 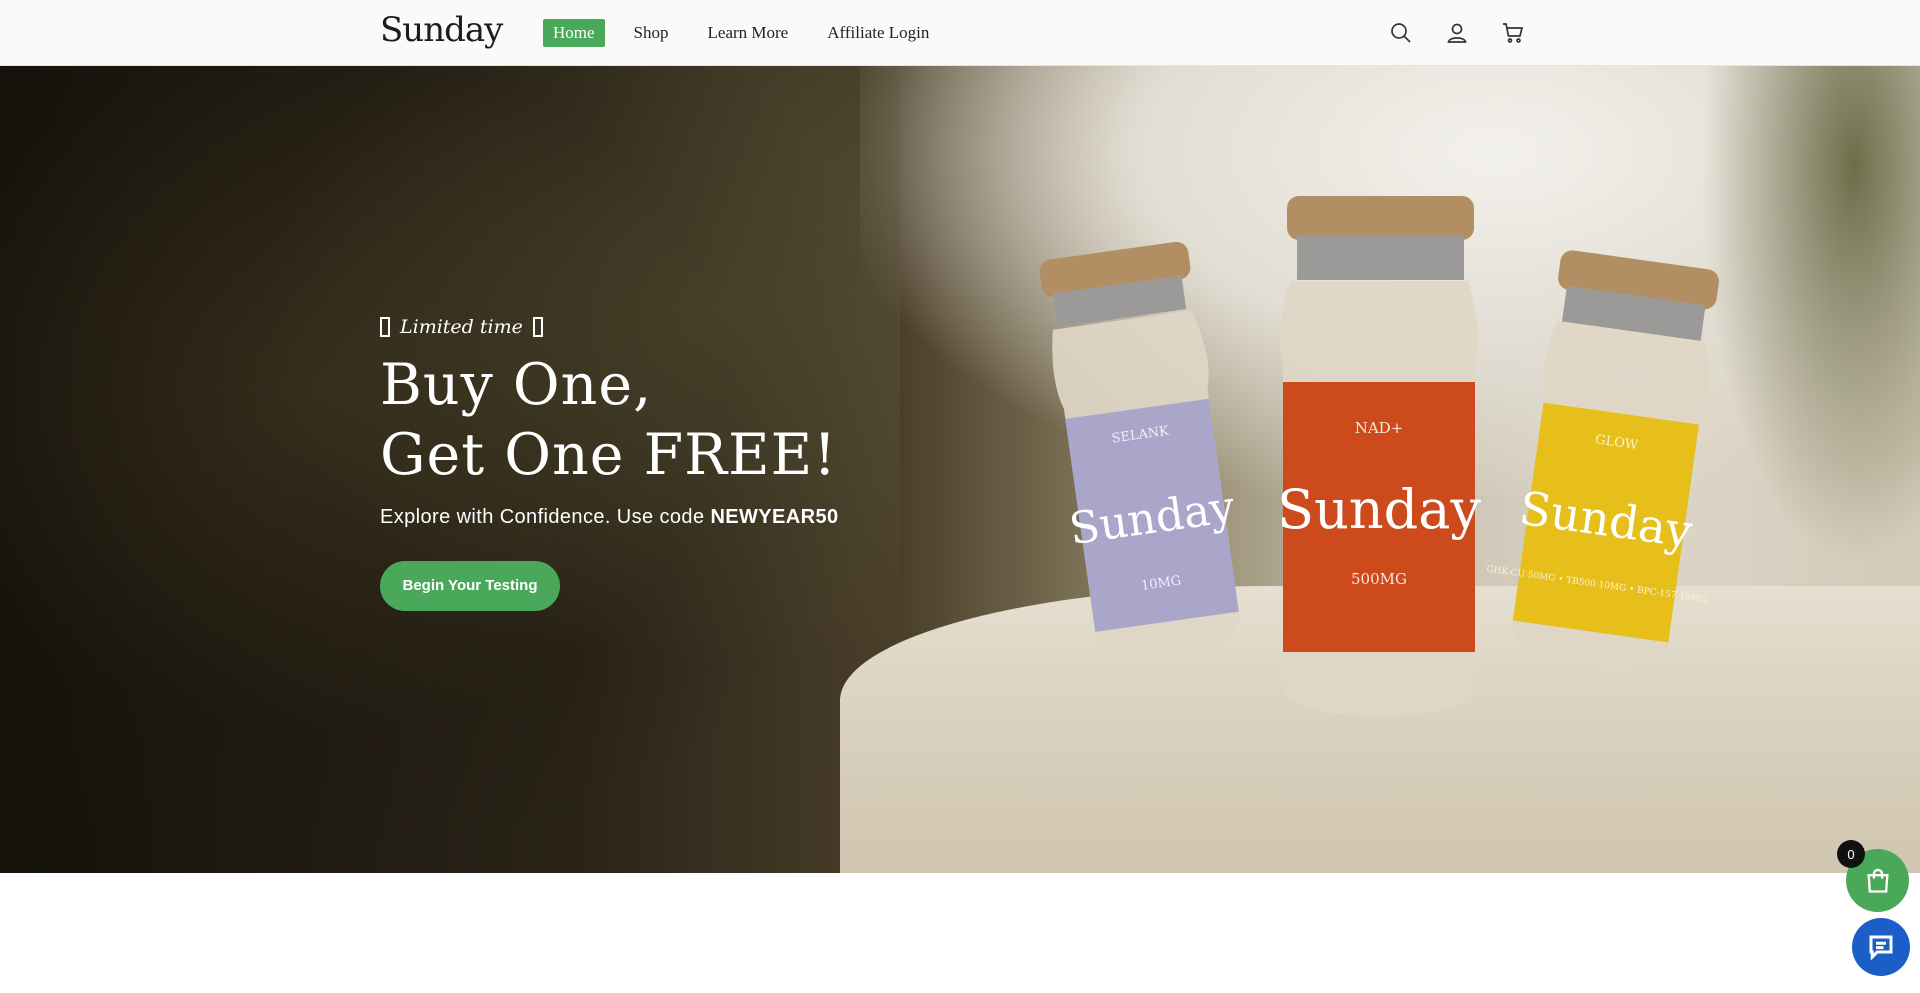 I want to click on nav-item-home: Home, so click(x=574, y=33).